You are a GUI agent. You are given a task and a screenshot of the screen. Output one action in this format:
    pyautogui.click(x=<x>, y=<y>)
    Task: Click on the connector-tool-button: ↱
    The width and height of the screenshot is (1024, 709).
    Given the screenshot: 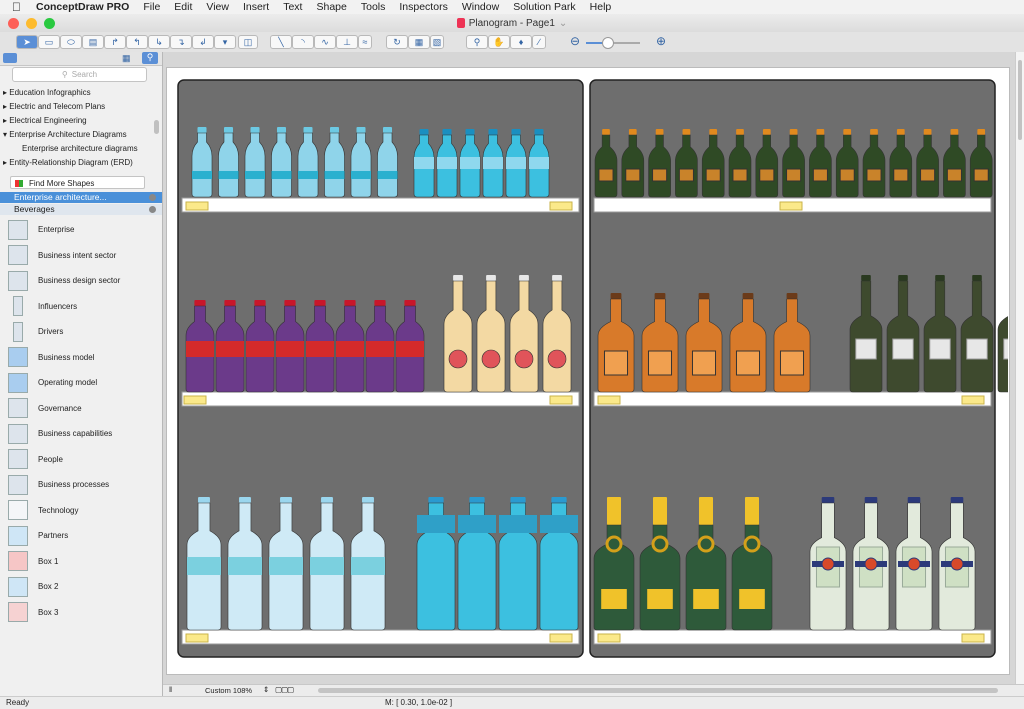 What is the action you would take?
    pyautogui.click(x=115, y=42)
    